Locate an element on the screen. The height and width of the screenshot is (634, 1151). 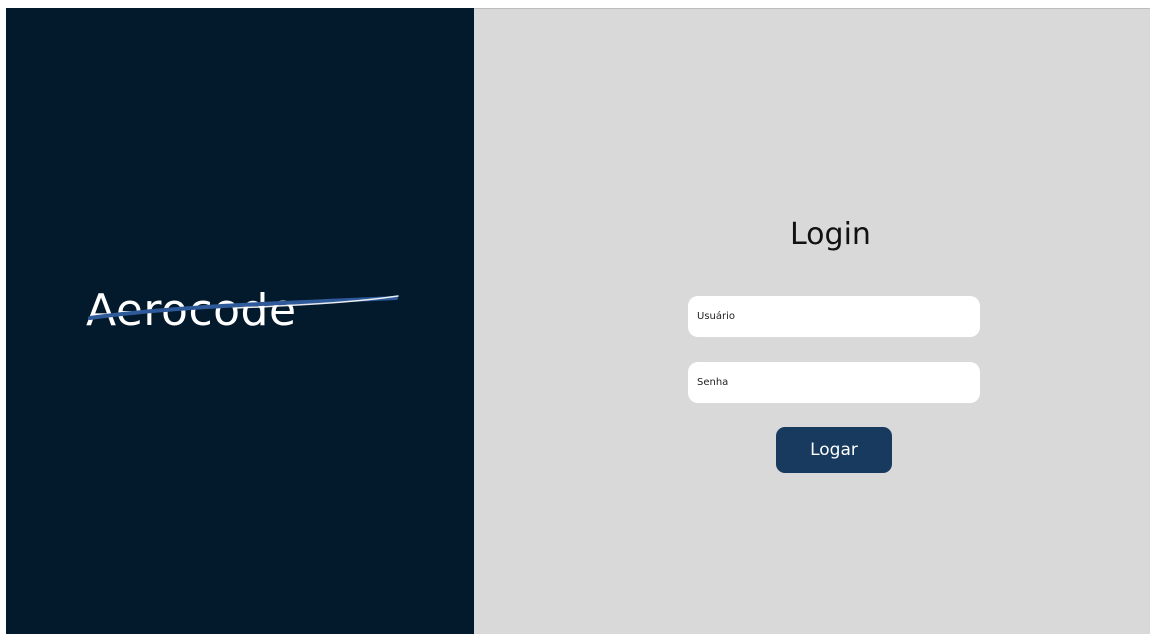
aerocode-logo: Aerocode is located at coordinates (246, 311).